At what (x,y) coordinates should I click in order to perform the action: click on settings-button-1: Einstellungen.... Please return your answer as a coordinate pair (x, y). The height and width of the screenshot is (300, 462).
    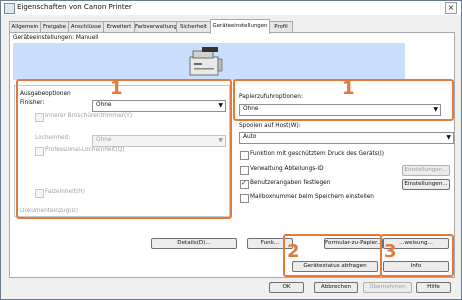
    Looking at the image, I should click on (426, 170).